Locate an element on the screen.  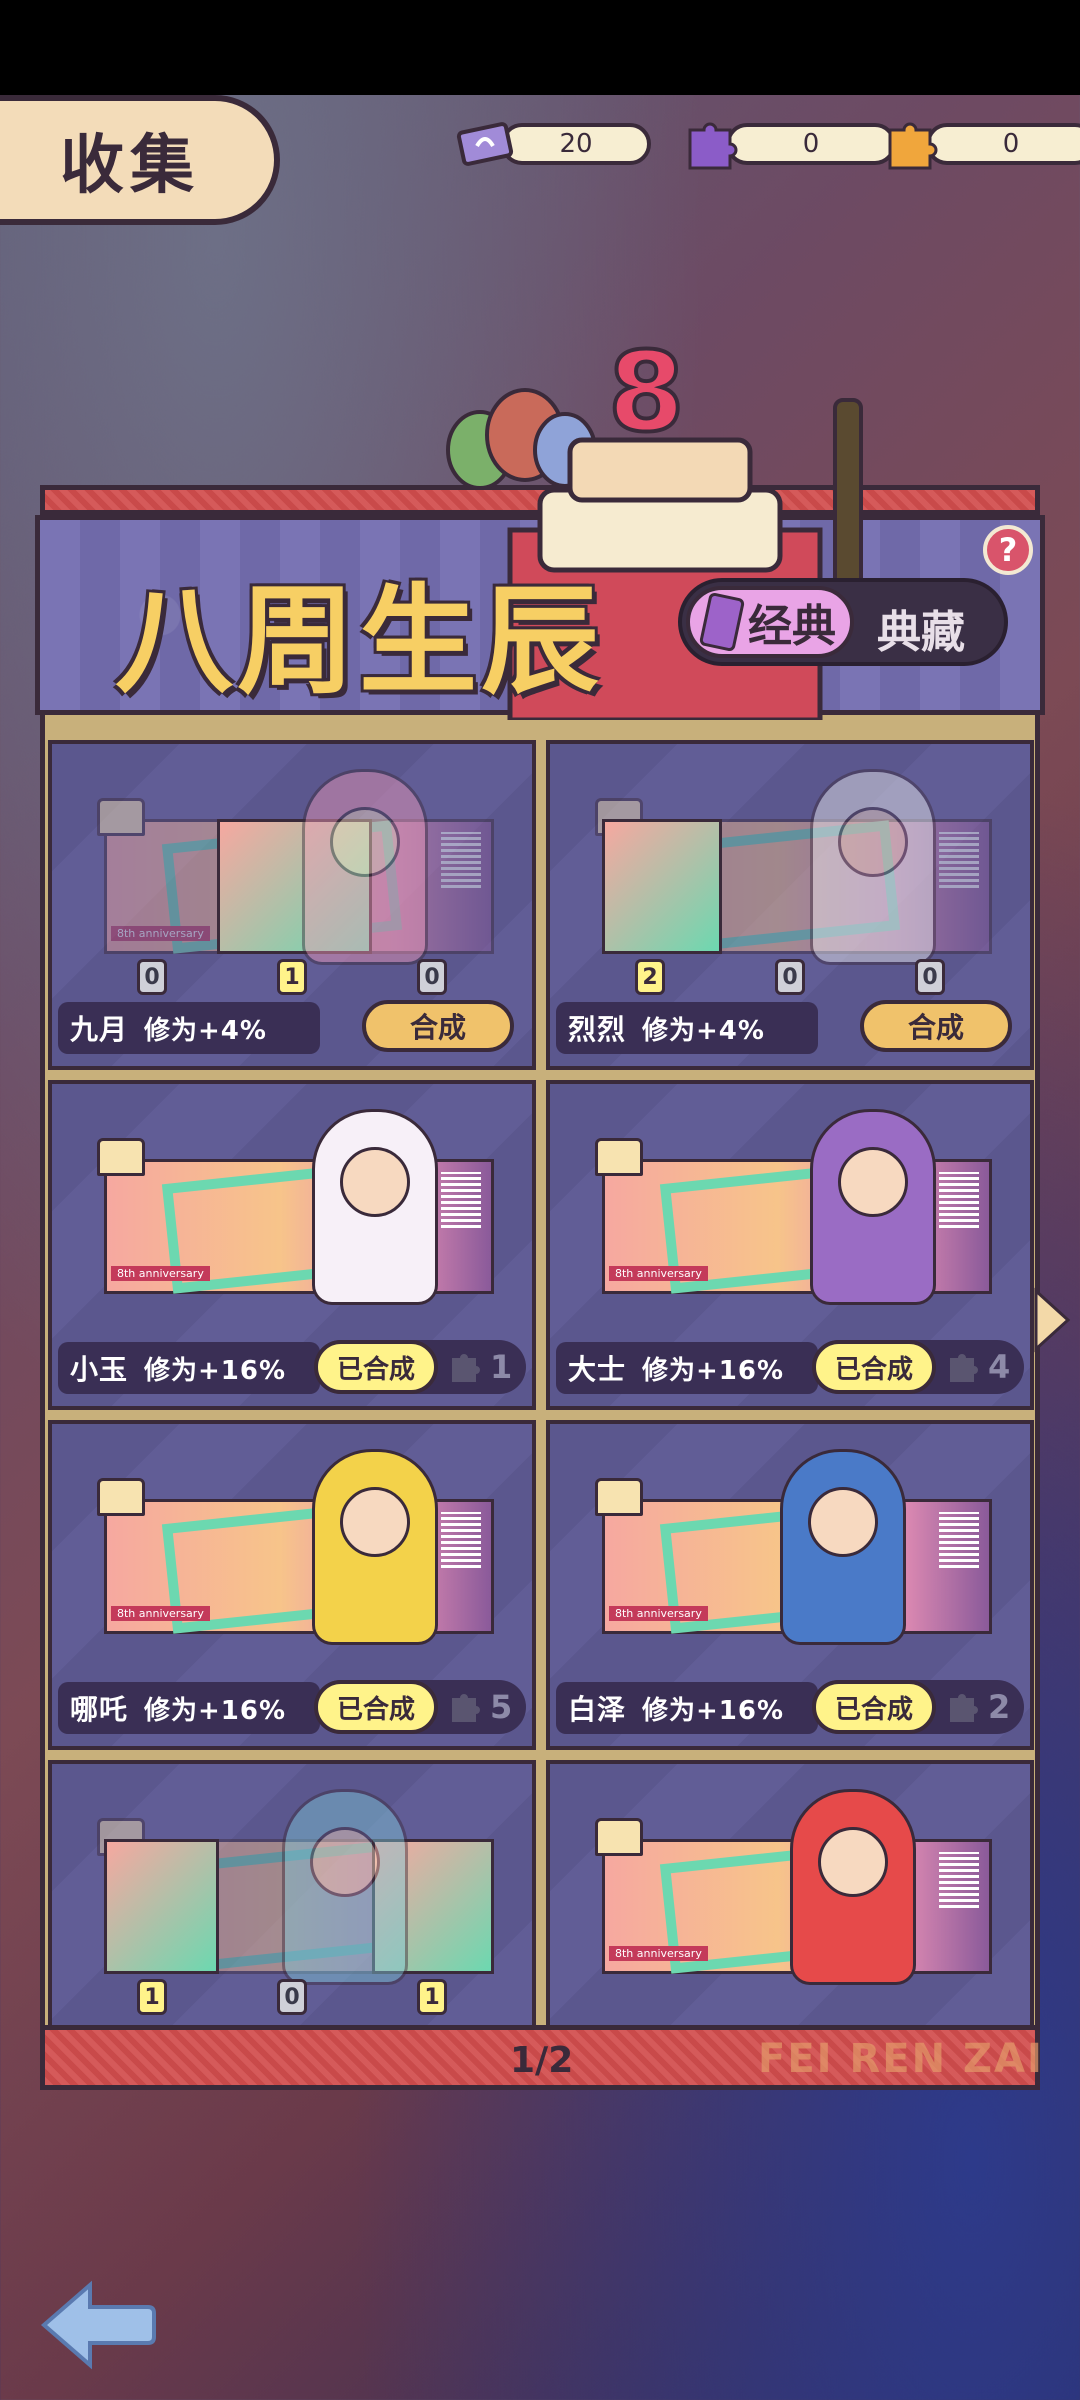
card-name-bar: 大士 修为+16% is located at coordinates (687, 1368).